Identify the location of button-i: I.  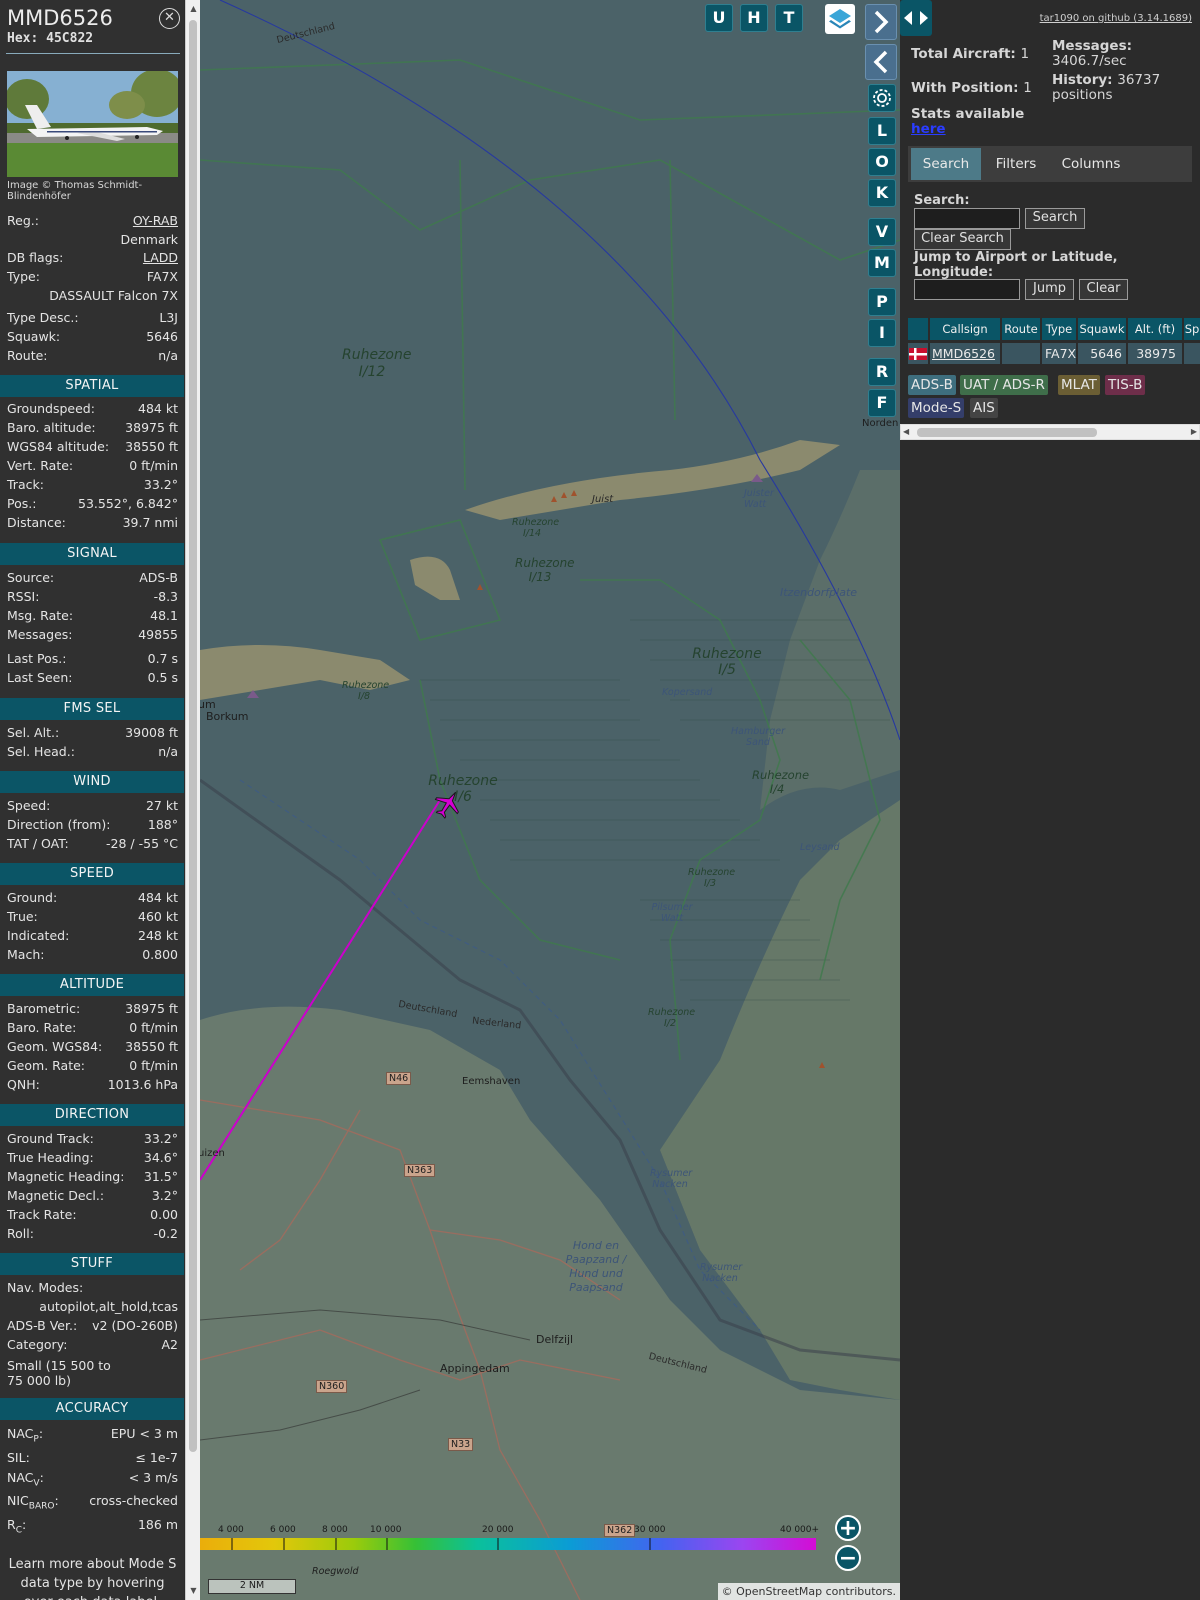
(882, 333).